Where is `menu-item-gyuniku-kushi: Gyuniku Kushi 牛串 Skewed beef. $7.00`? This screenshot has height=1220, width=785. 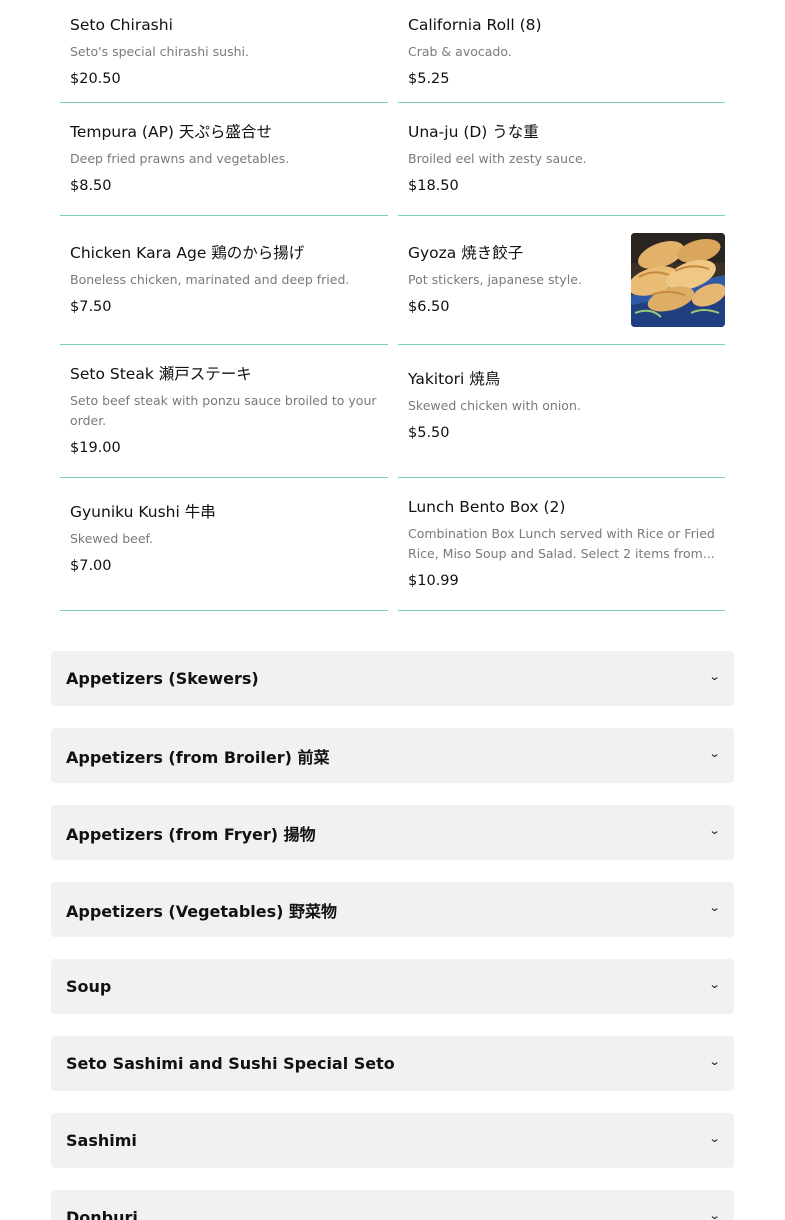 menu-item-gyuniku-kushi: Gyuniku Kushi 牛串 Skewed beef. $7.00 is located at coordinates (224, 544).